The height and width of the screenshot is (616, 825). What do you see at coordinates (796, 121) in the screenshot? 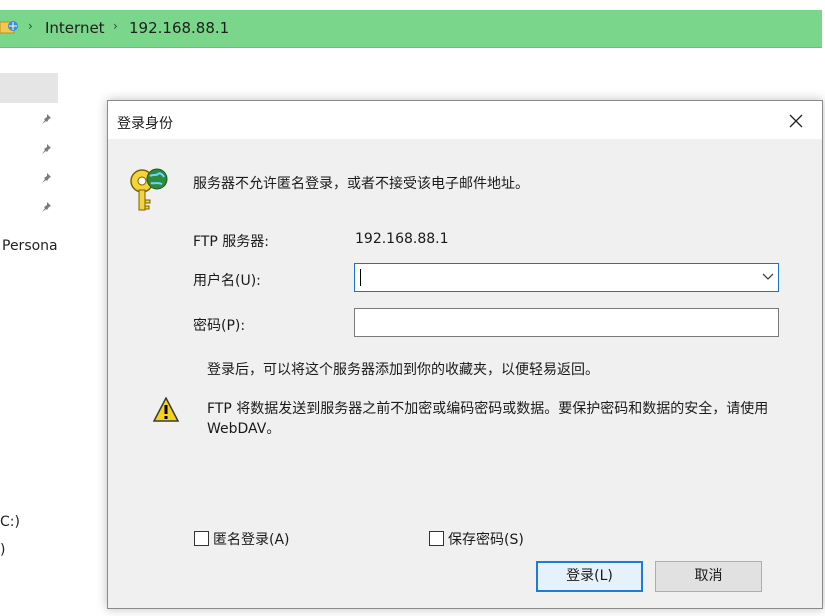
I see `close-icon` at bounding box center [796, 121].